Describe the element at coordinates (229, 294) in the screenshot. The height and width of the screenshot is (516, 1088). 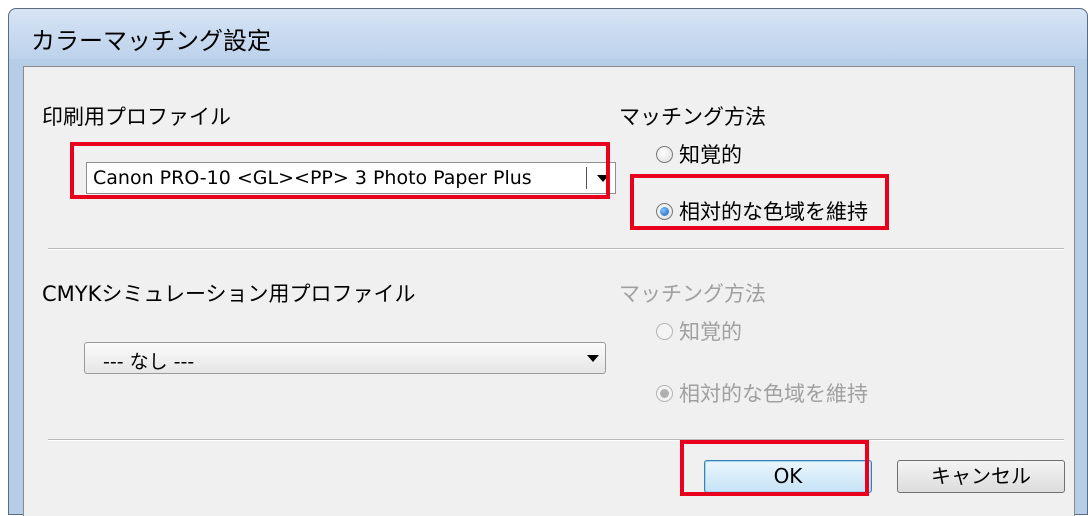
I see `cmyk-profile-label: CMYKシミュレーション用プロファイル` at that location.